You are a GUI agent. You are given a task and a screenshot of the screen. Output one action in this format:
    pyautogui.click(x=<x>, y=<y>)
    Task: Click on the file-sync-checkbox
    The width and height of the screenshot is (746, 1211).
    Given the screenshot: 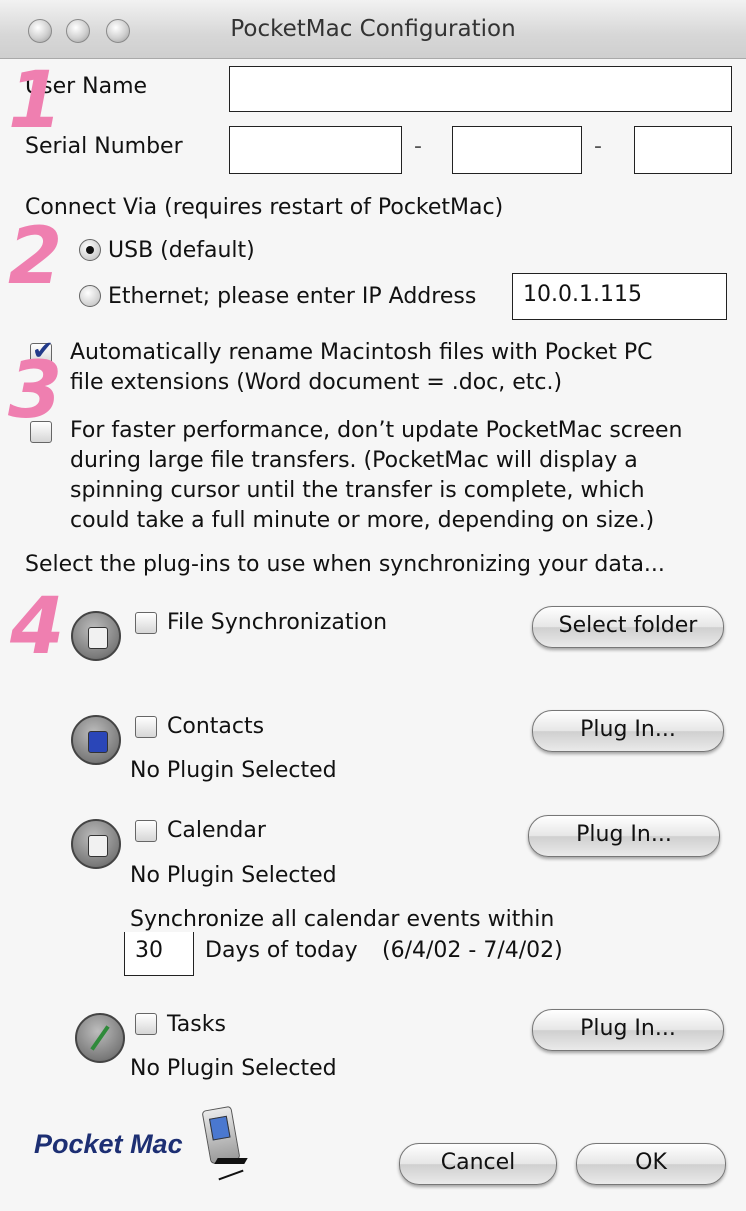 What is the action you would take?
    pyautogui.click(x=146, y=623)
    